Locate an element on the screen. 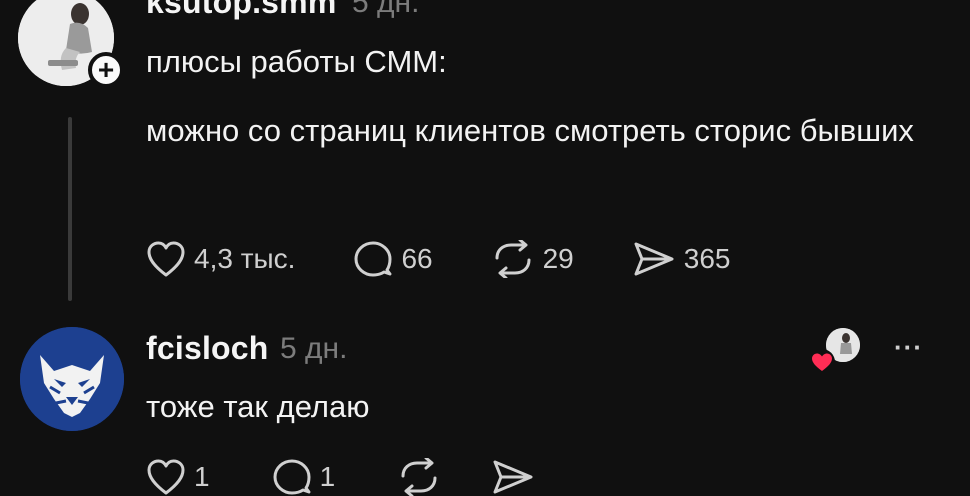 This screenshot has width=970, height=496. post-actions: 1 1 is located at coordinates (340, 477).